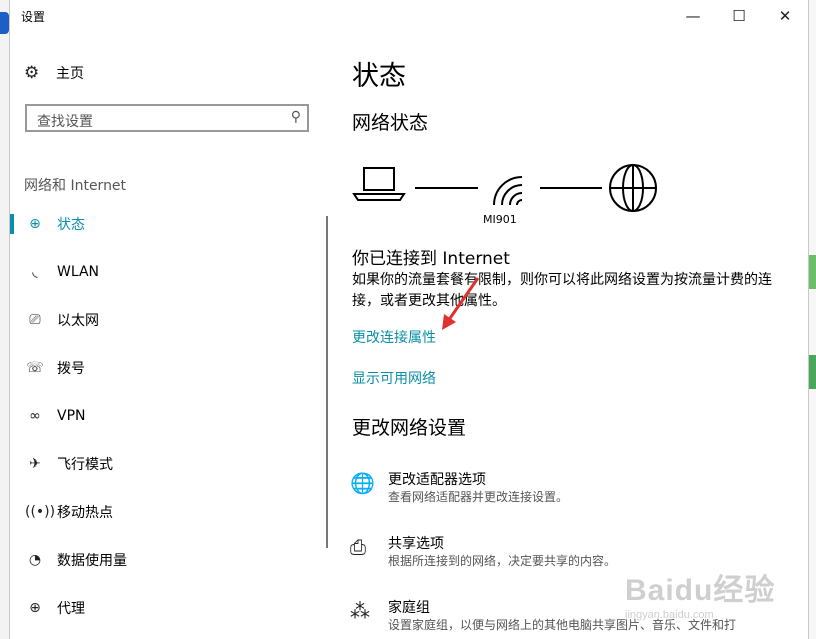  What do you see at coordinates (390, 123) in the screenshot?
I see `network-status-title: 网络状态` at bounding box center [390, 123].